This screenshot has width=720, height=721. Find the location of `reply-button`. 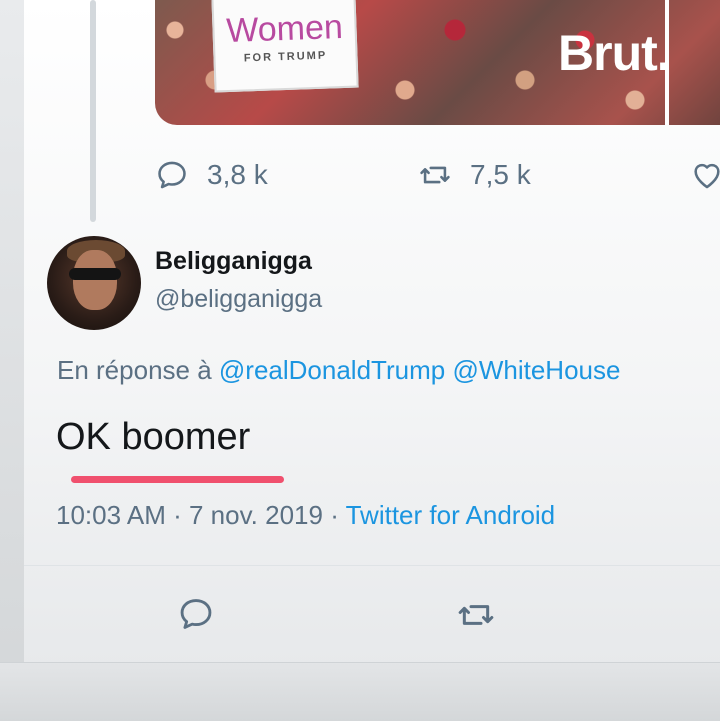

reply-button is located at coordinates (196, 614).